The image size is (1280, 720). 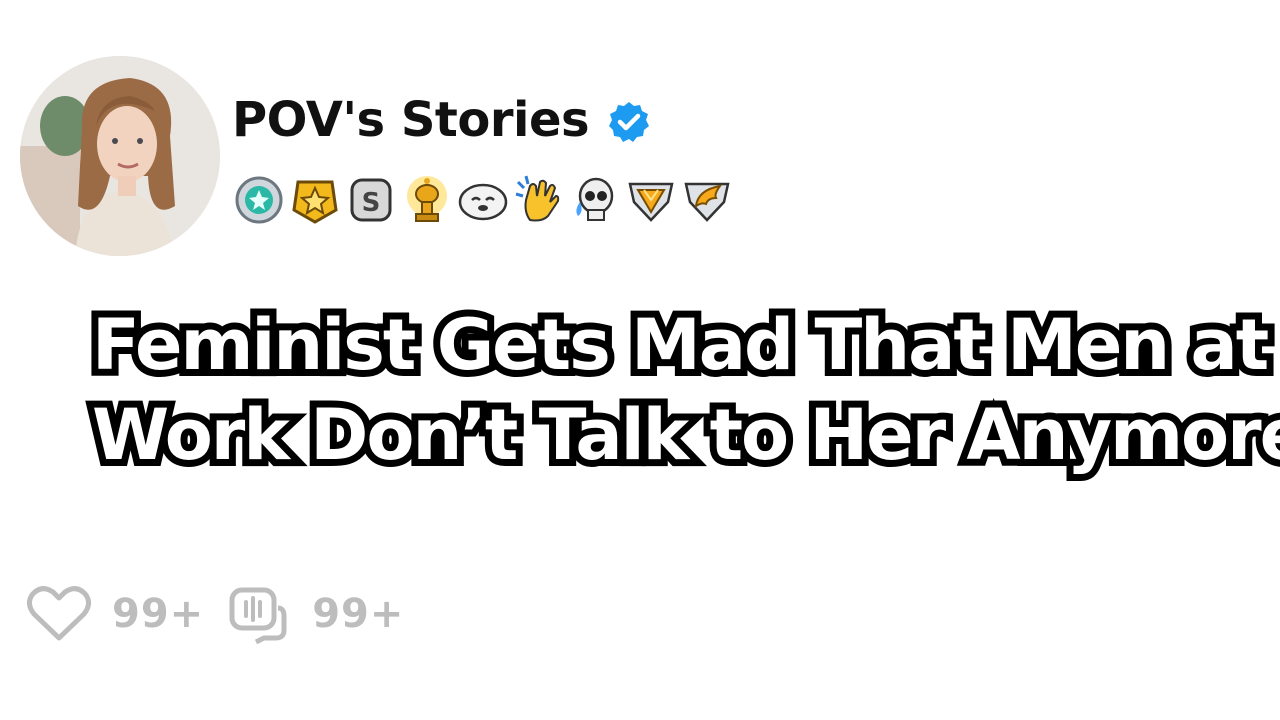 I want to click on smiling-seal-icon, so click(x=483, y=199).